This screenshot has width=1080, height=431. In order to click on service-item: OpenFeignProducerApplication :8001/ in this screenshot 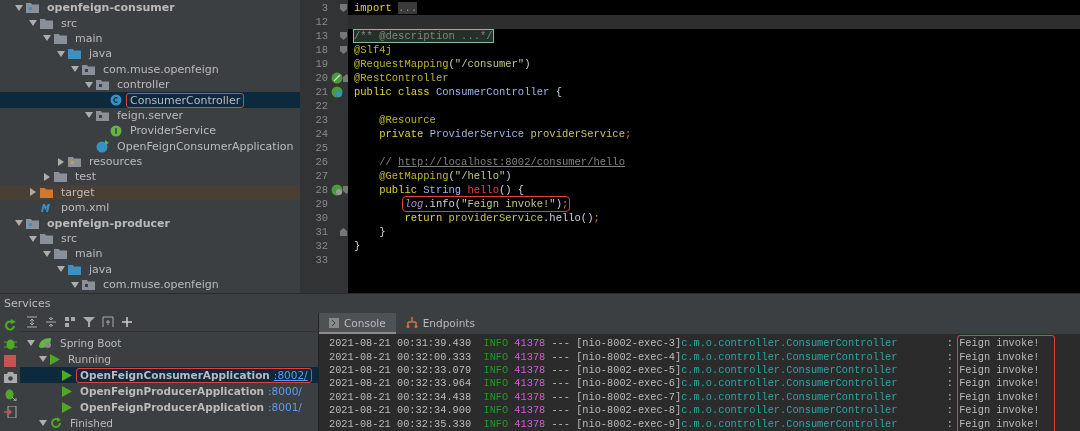, I will do `click(169, 407)`.